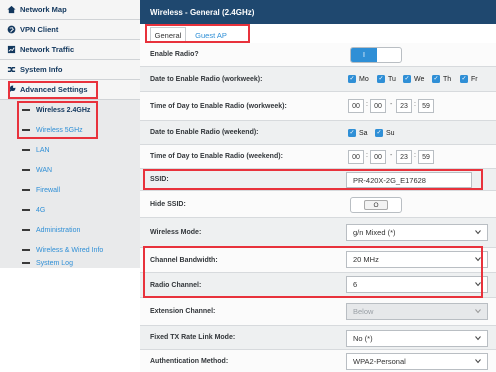 The width and height of the screenshot is (496, 372). I want to click on checkbox-we: ✓ We, so click(413, 79).